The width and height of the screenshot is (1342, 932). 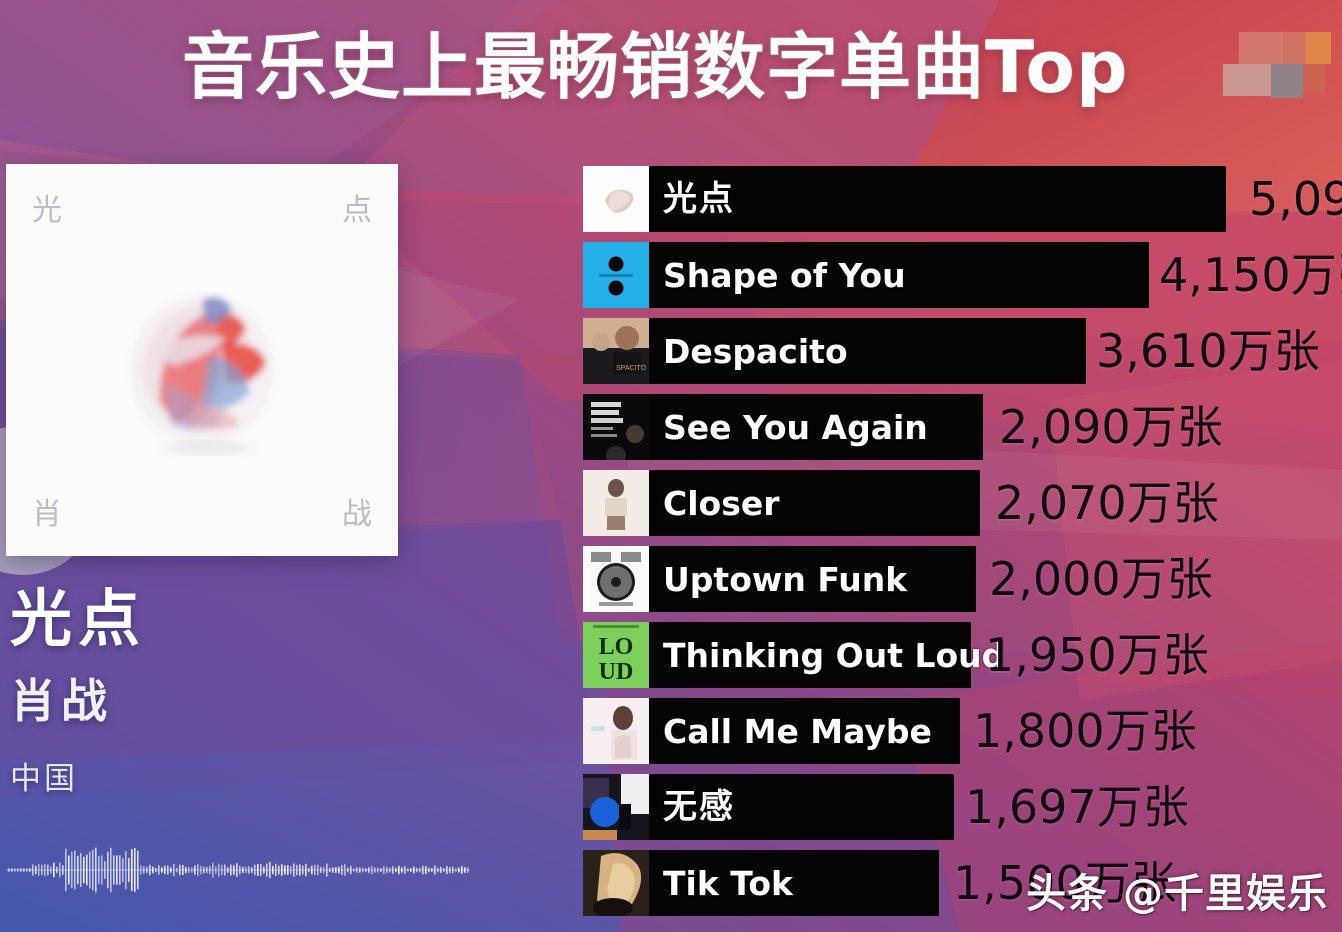 I want to click on chart-bar: Call Me Maybe, so click(x=804, y=731).